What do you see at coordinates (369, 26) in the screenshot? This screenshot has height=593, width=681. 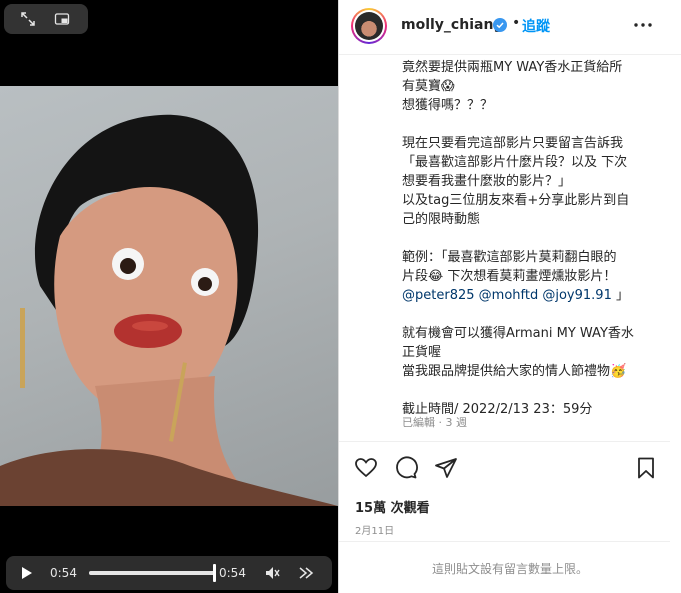 I see `avatar` at bounding box center [369, 26].